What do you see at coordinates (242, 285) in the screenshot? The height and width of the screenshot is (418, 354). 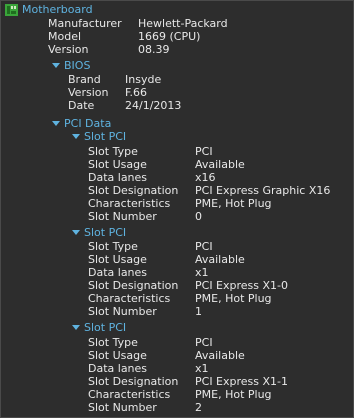 I see `field-value: PCI Express X1-0` at bounding box center [242, 285].